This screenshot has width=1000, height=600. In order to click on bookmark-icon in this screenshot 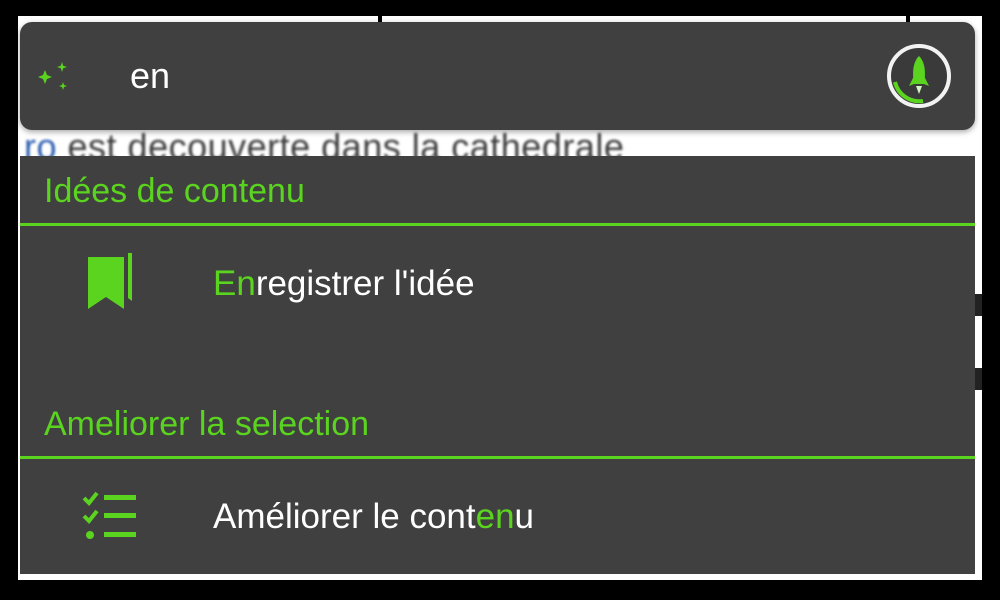, I will do `click(110, 281)`.